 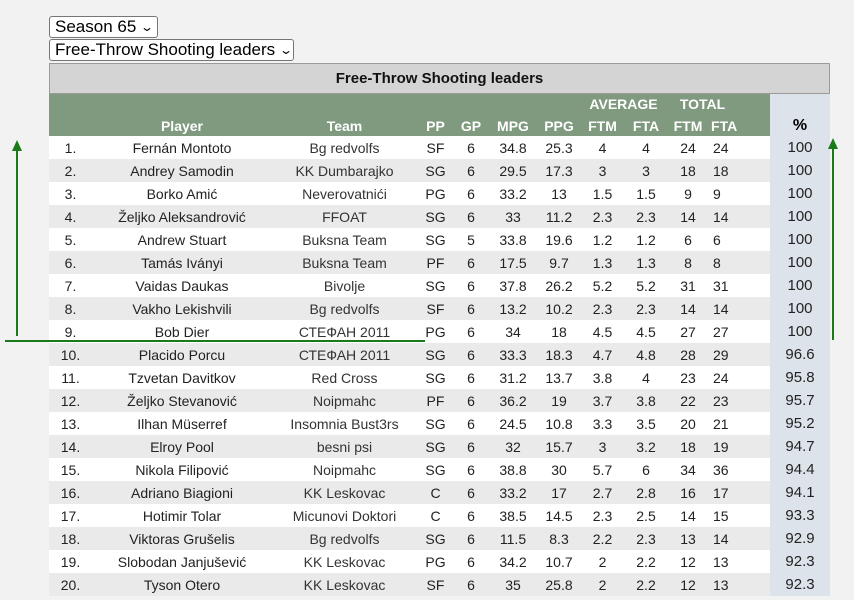 I want to click on cell-player: Vakho Lekishvili, so click(x=182, y=308).